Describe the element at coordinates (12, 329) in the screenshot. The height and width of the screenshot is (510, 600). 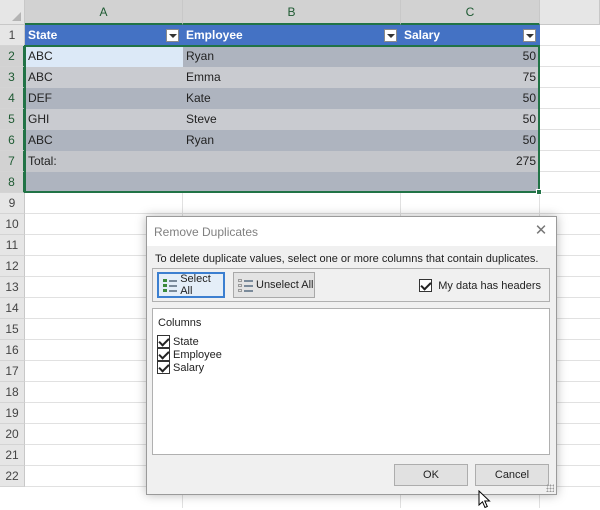
I see `row-header: 15` at that location.